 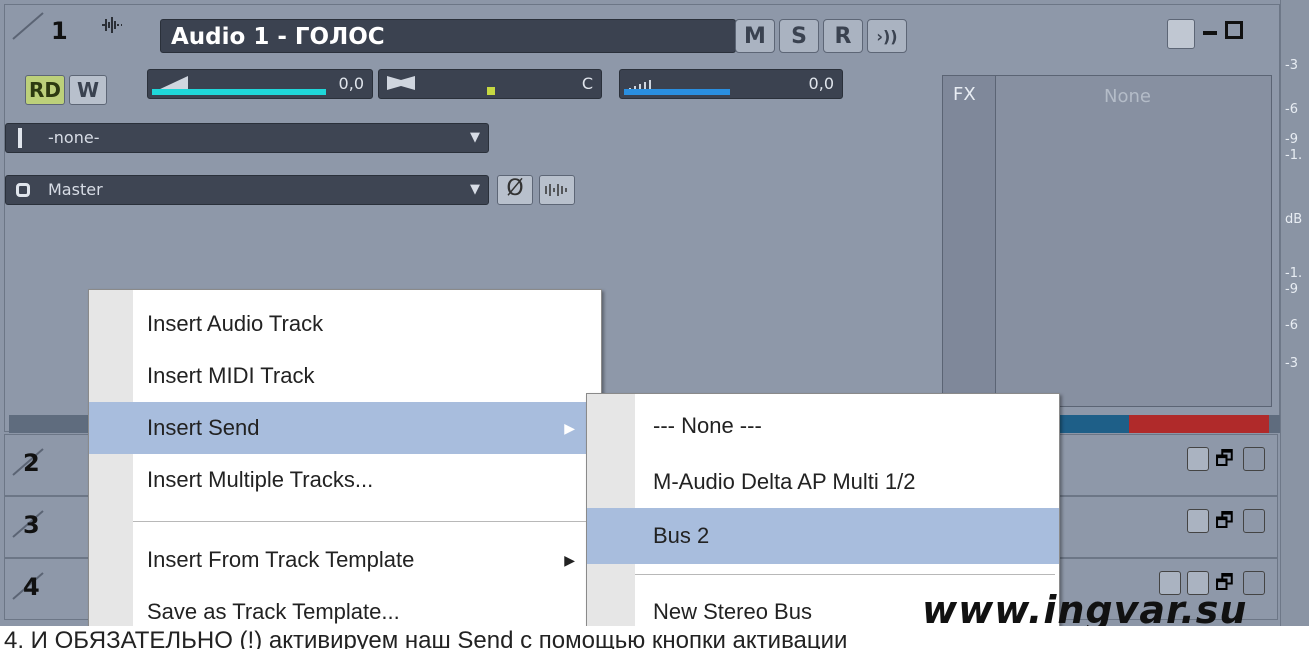 I want to click on menu-item-insert-from-track-template: Insert From Track Template ▶, so click(x=345, y=560).